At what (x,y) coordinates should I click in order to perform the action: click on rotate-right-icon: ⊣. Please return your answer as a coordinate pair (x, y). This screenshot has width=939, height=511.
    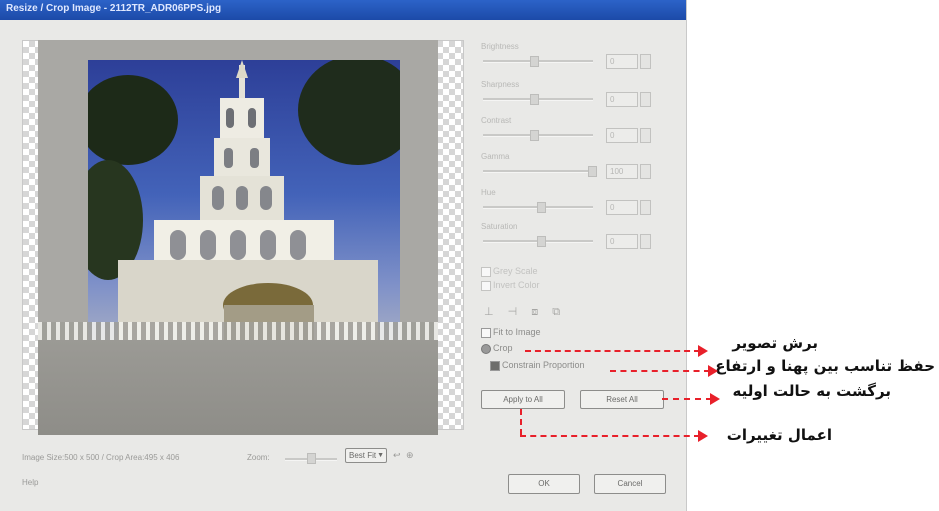
    Looking at the image, I should click on (520, 312).